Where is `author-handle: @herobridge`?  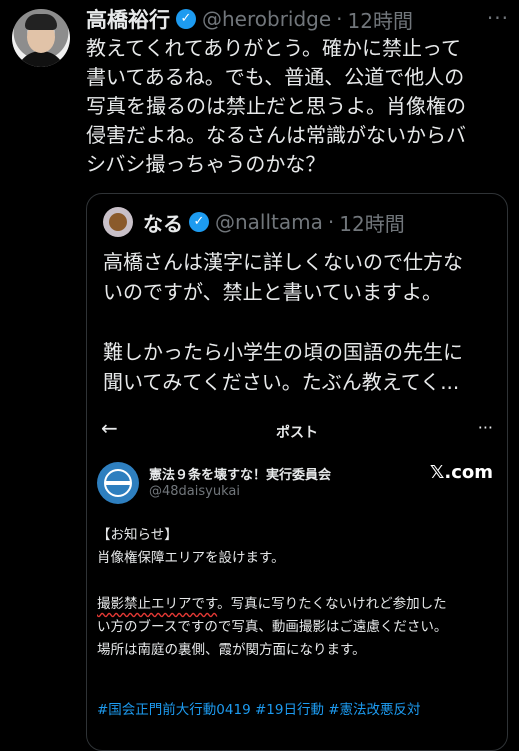 author-handle: @herobridge is located at coordinates (266, 19).